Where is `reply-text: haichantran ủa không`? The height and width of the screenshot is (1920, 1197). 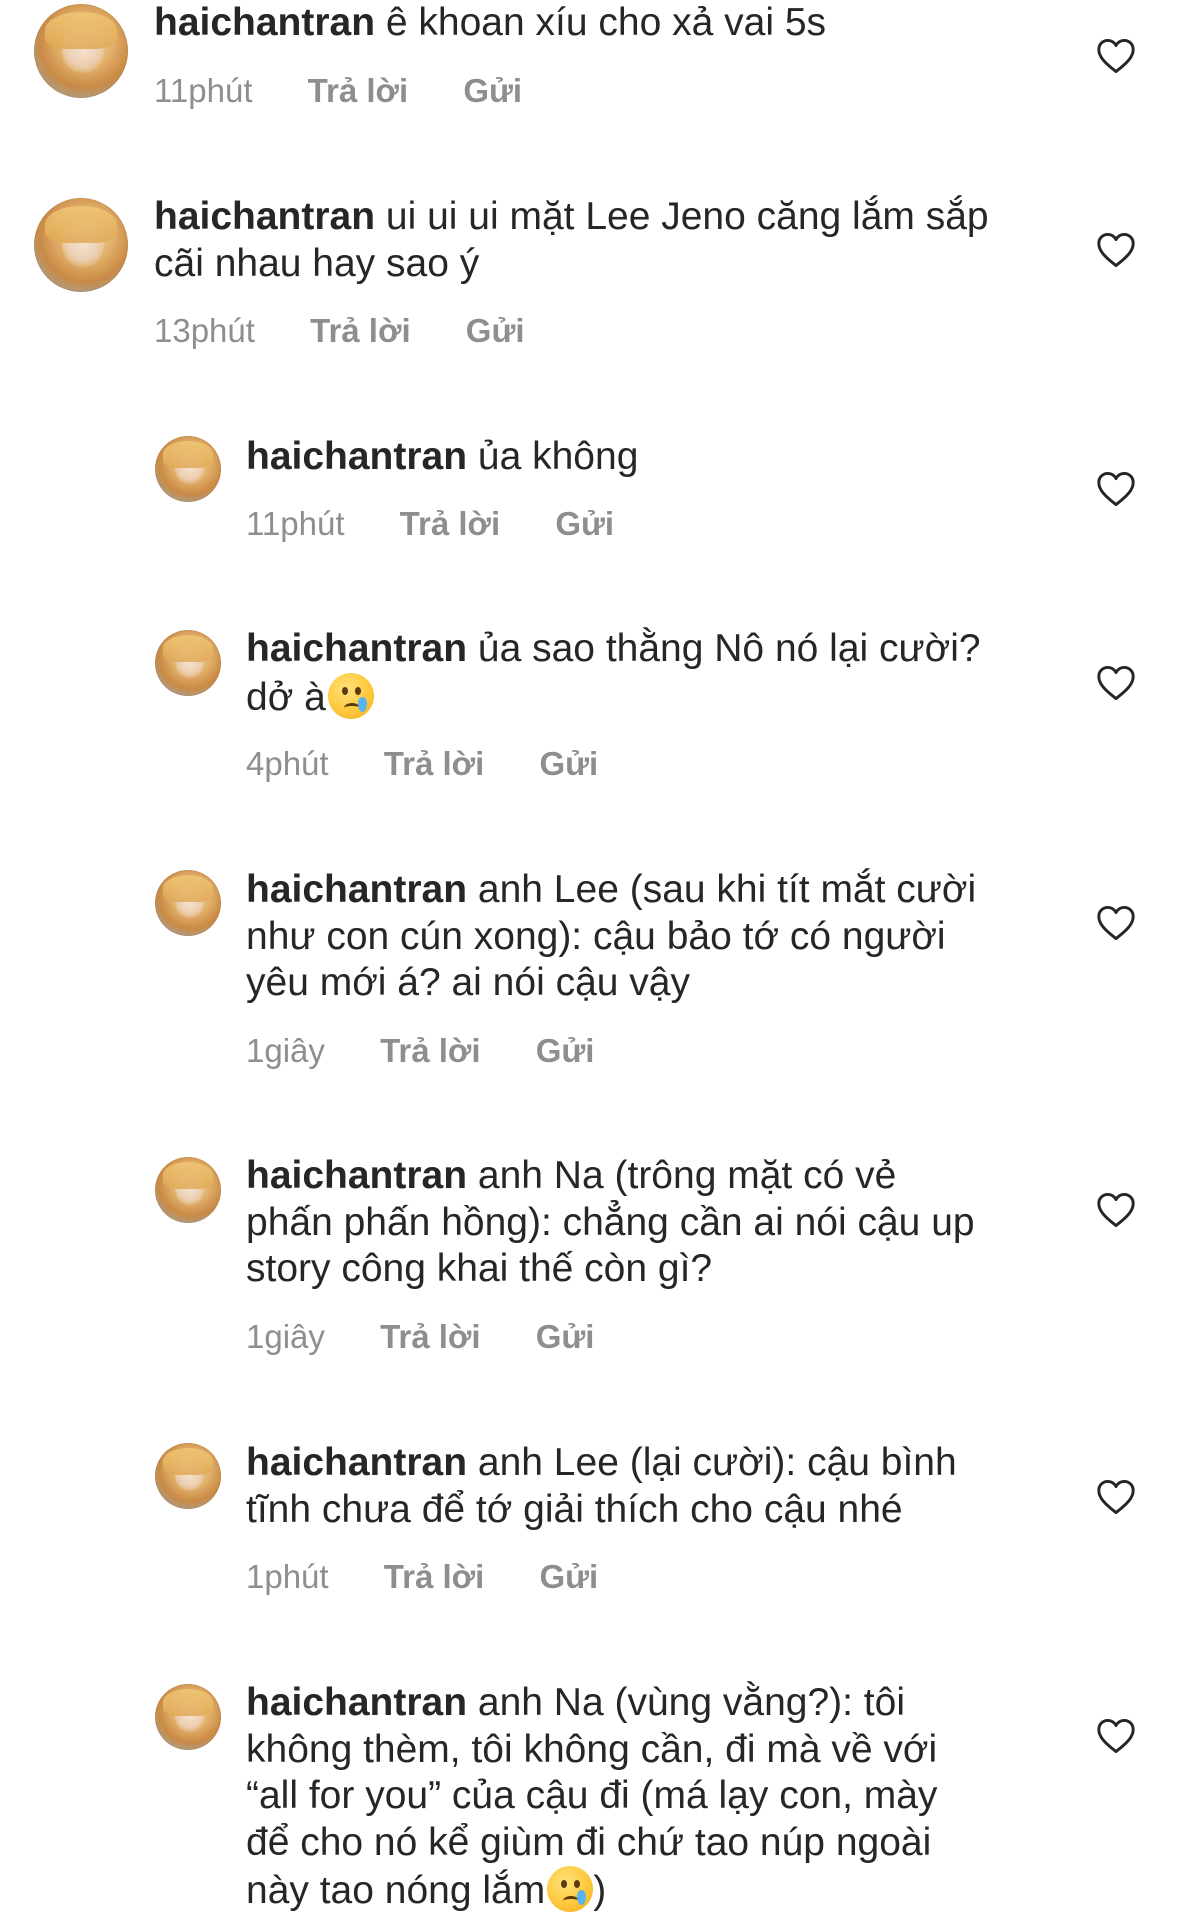 reply-text: haichantran ủa không is located at coordinates (646, 457).